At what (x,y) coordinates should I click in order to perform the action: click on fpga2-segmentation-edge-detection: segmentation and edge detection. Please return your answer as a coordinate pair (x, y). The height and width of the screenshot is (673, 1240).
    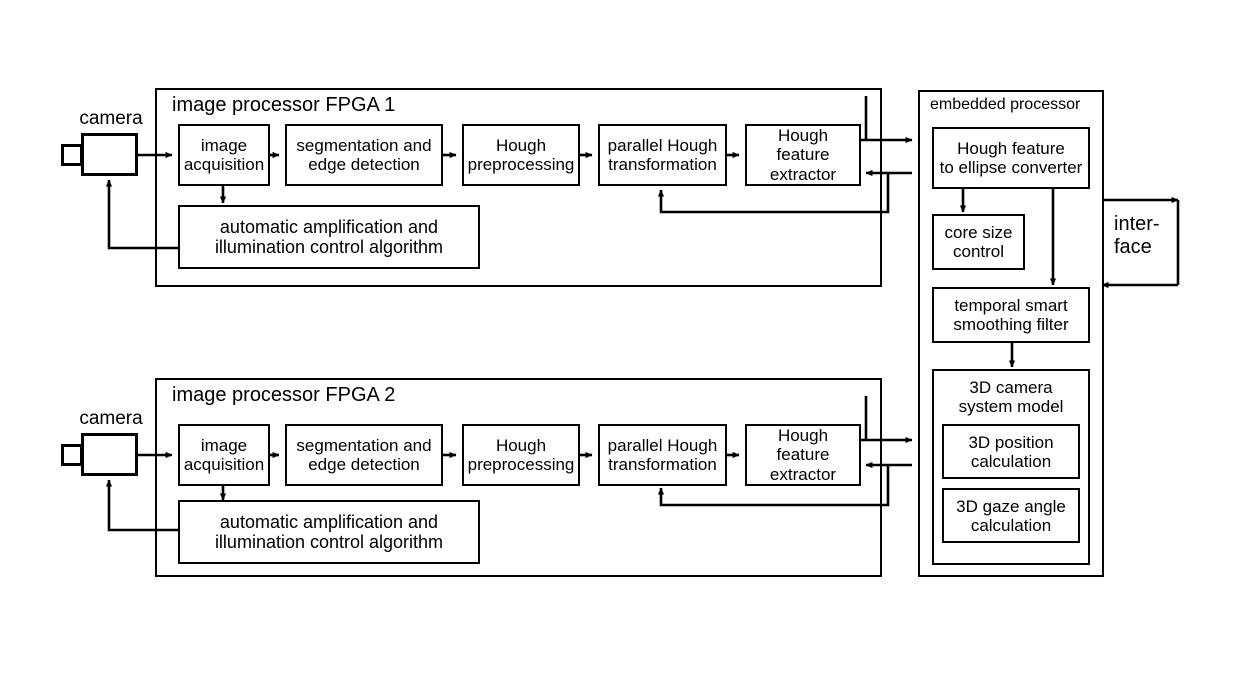
    Looking at the image, I should click on (364, 455).